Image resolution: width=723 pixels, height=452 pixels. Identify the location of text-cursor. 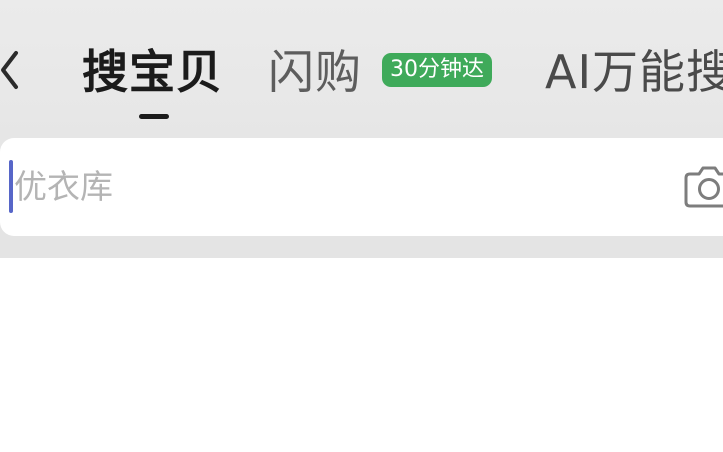
(11, 186).